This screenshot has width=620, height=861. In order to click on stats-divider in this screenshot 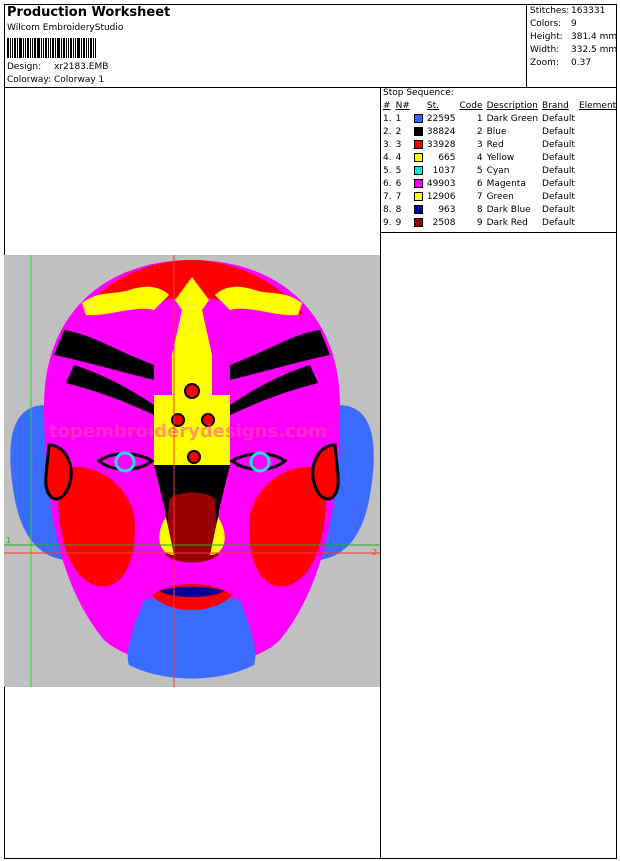, I will do `click(526, 46)`.